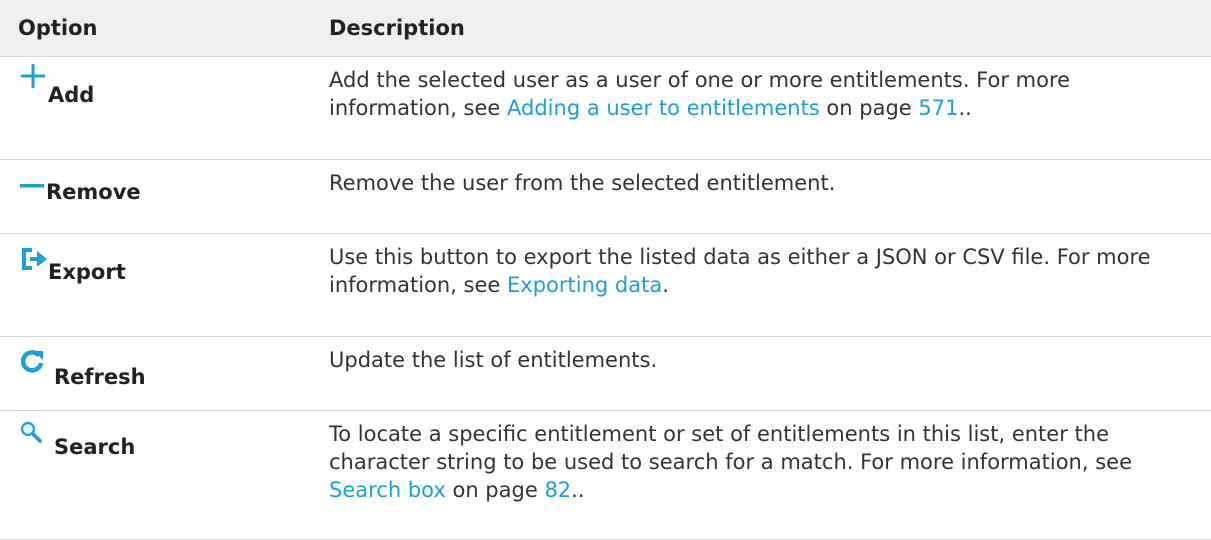 The image size is (1211, 540). I want to click on search-icon, so click(31, 434).